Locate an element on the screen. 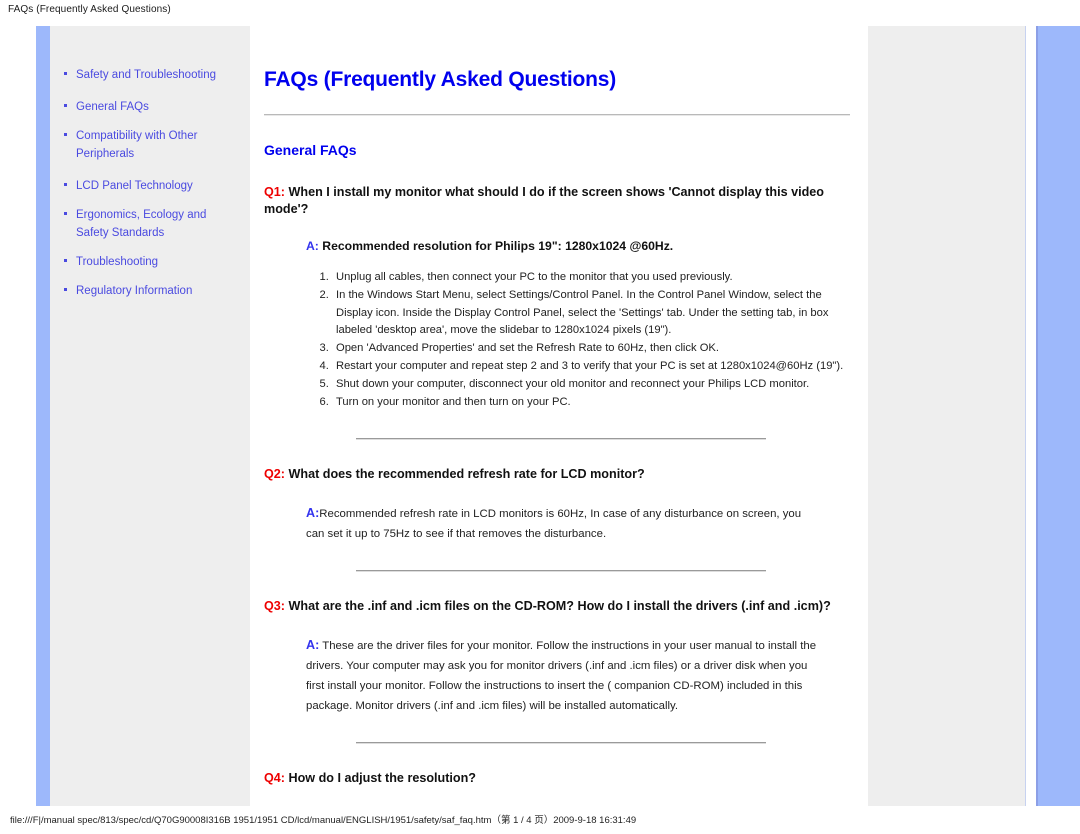 This screenshot has height=834, width=1080. sidebar-item-troubleshooting: Troubleshooting is located at coordinates (151, 262).